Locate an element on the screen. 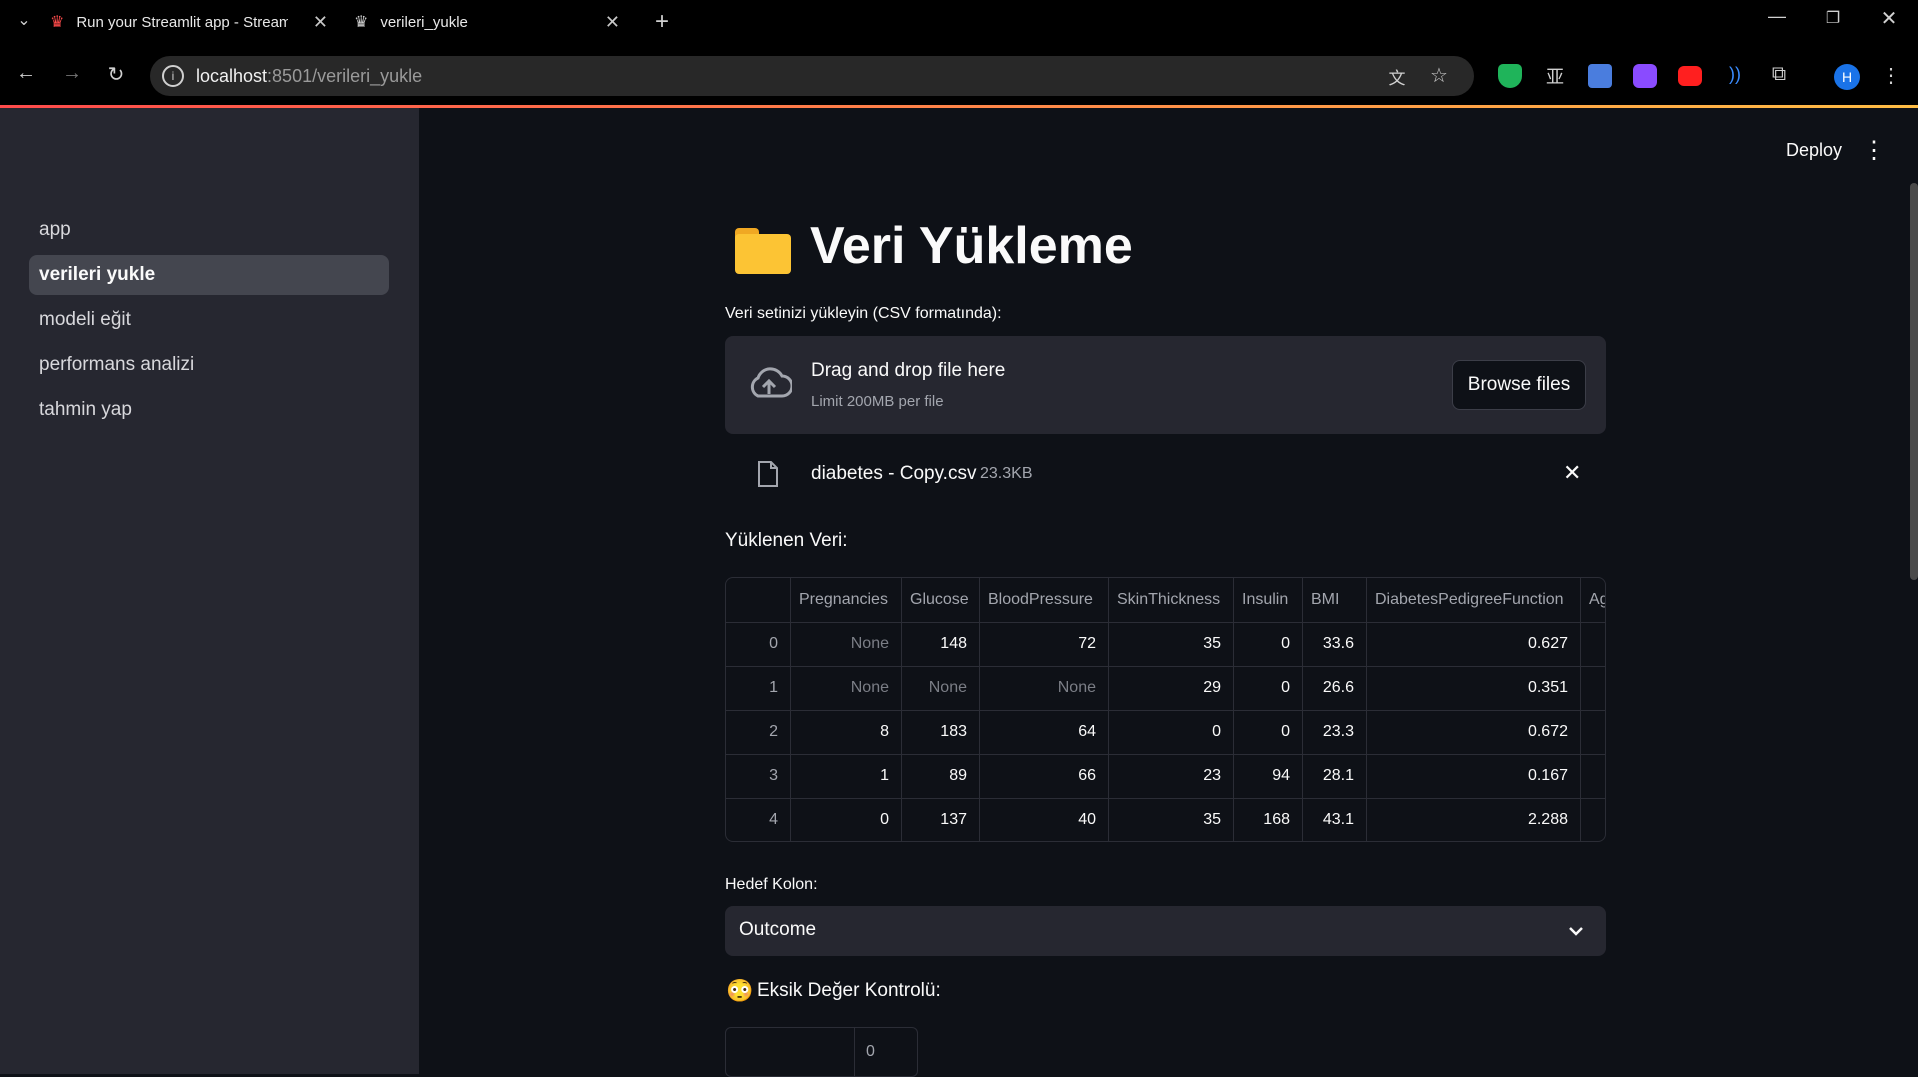 Image resolution: width=1918 pixels, height=1077 pixels. streamlit-logo-icon: ♛ is located at coordinates (57, 22).